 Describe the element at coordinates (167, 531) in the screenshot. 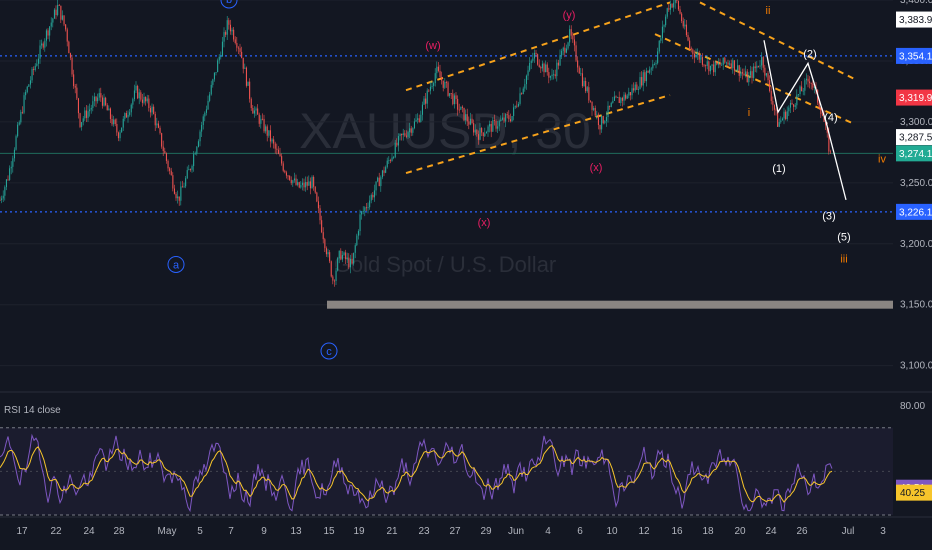

I see `time-tick-label: May` at that location.